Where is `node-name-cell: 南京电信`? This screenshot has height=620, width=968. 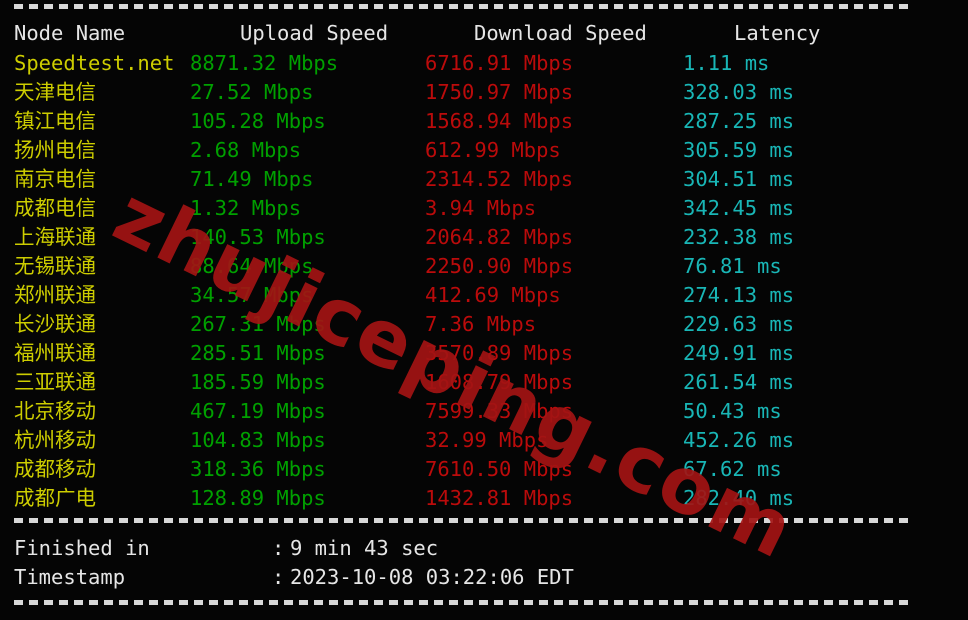
node-name-cell: 南京电信 is located at coordinates (55, 179).